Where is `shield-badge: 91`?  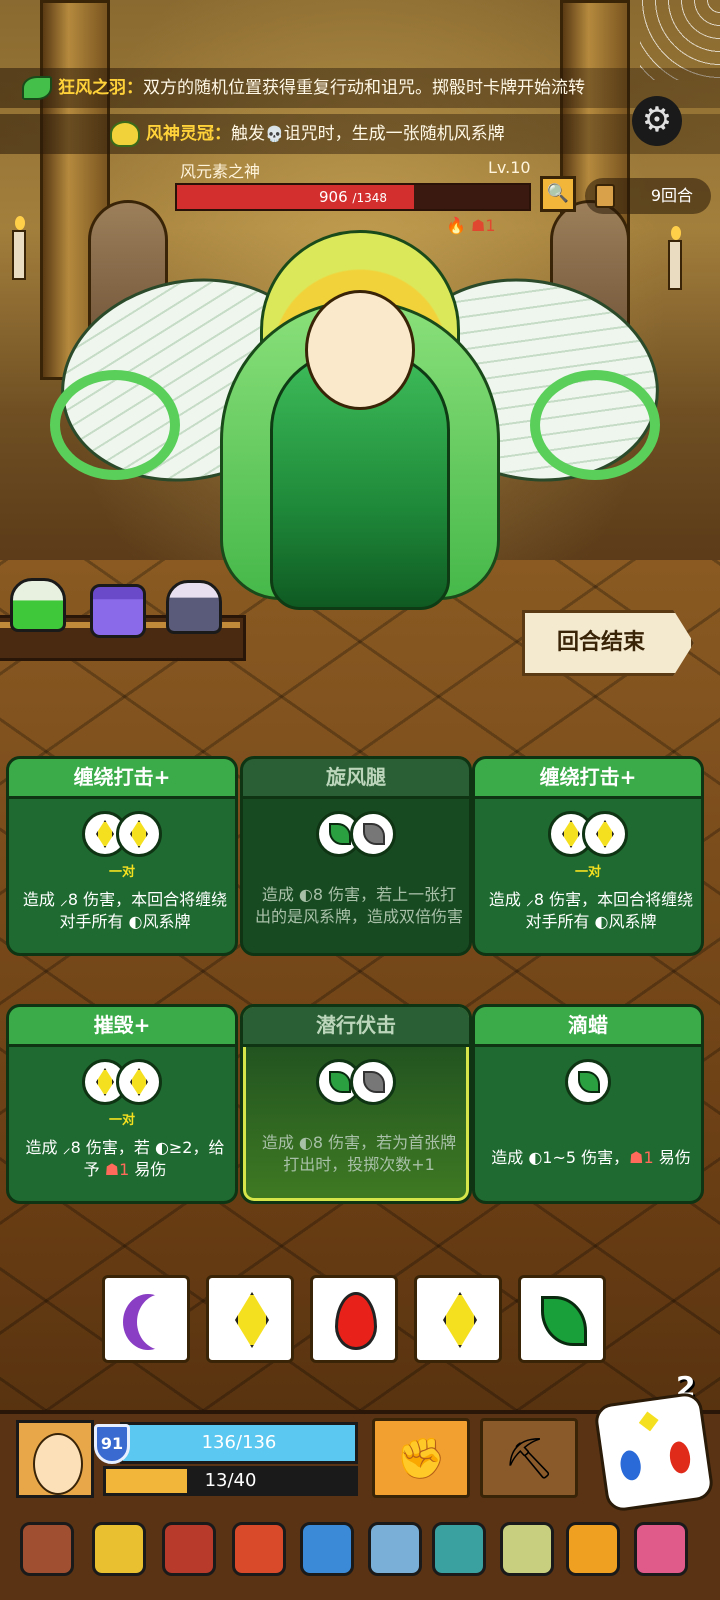
shield-badge: 91 is located at coordinates (112, 1444).